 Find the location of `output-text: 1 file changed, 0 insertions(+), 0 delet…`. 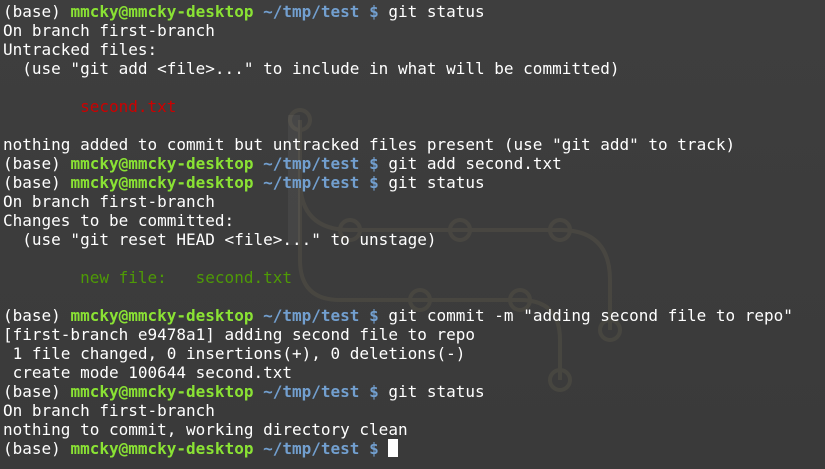

output-text: 1 file changed, 0 insertions(+), 0 delet… is located at coordinates (234, 353).